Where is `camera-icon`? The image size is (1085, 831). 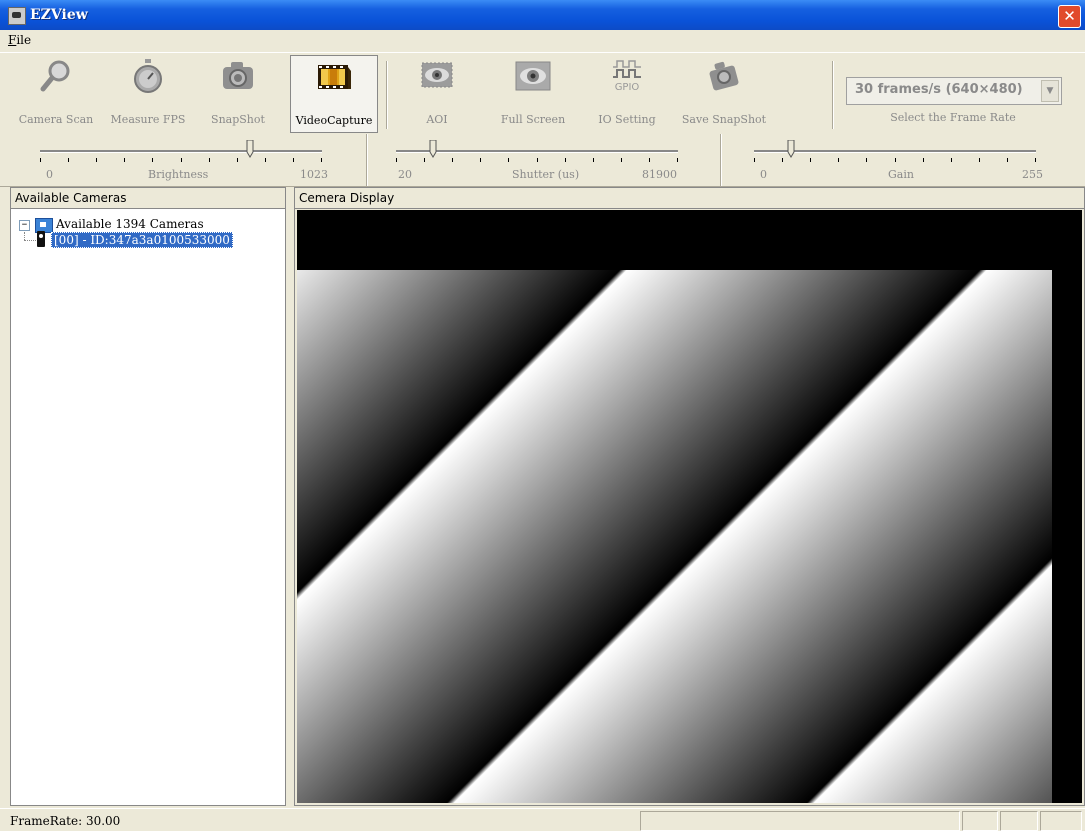 camera-icon is located at coordinates (238, 75).